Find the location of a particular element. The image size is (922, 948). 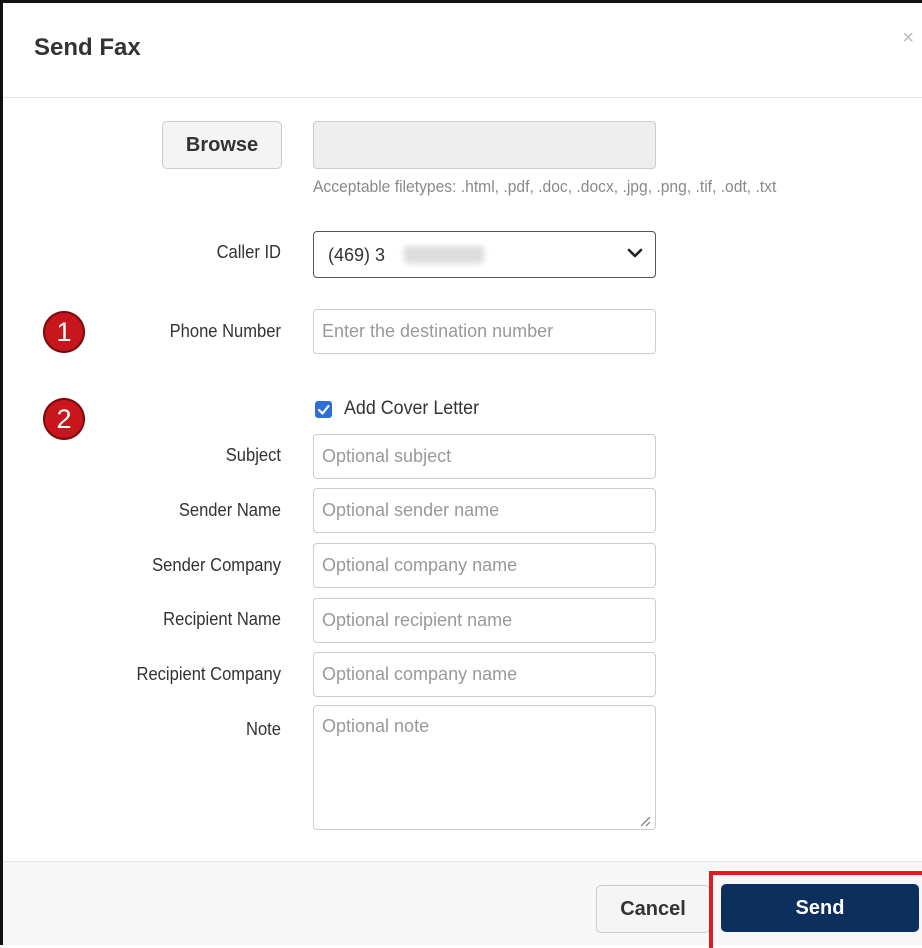

sender-company-label: Sender Company is located at coordinates (216, 565).